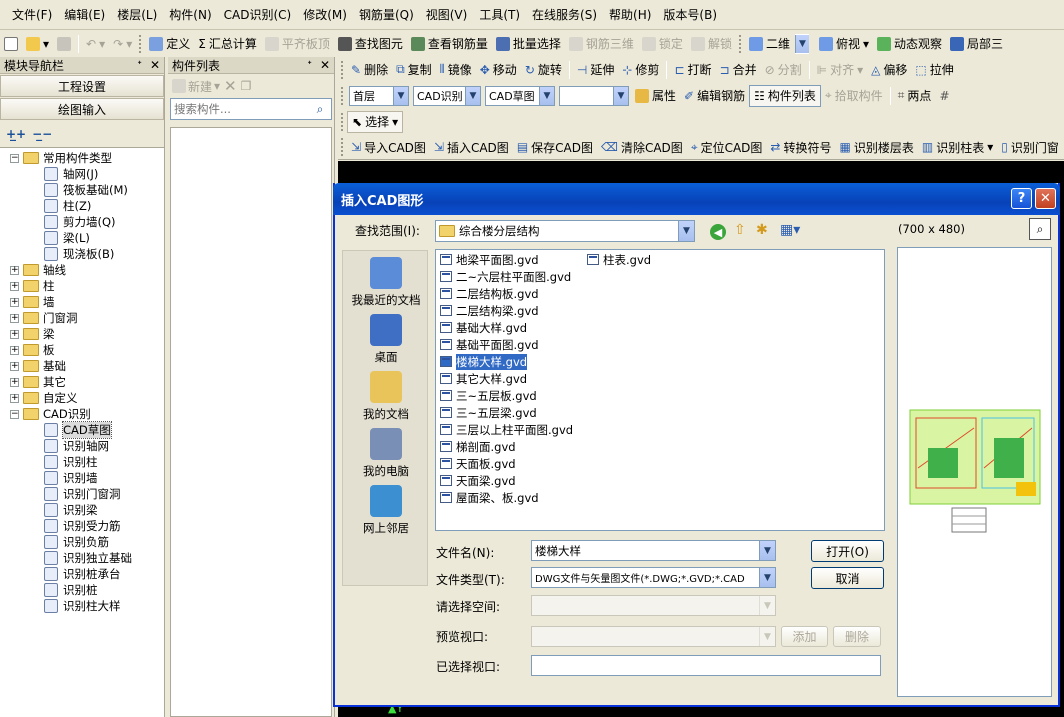 The width and height of the screenshot is (1064, 717). Describe the element at coordinates (82, 190) in the screenshot. I see `tree-item: 筏板基础(M)` at that location.